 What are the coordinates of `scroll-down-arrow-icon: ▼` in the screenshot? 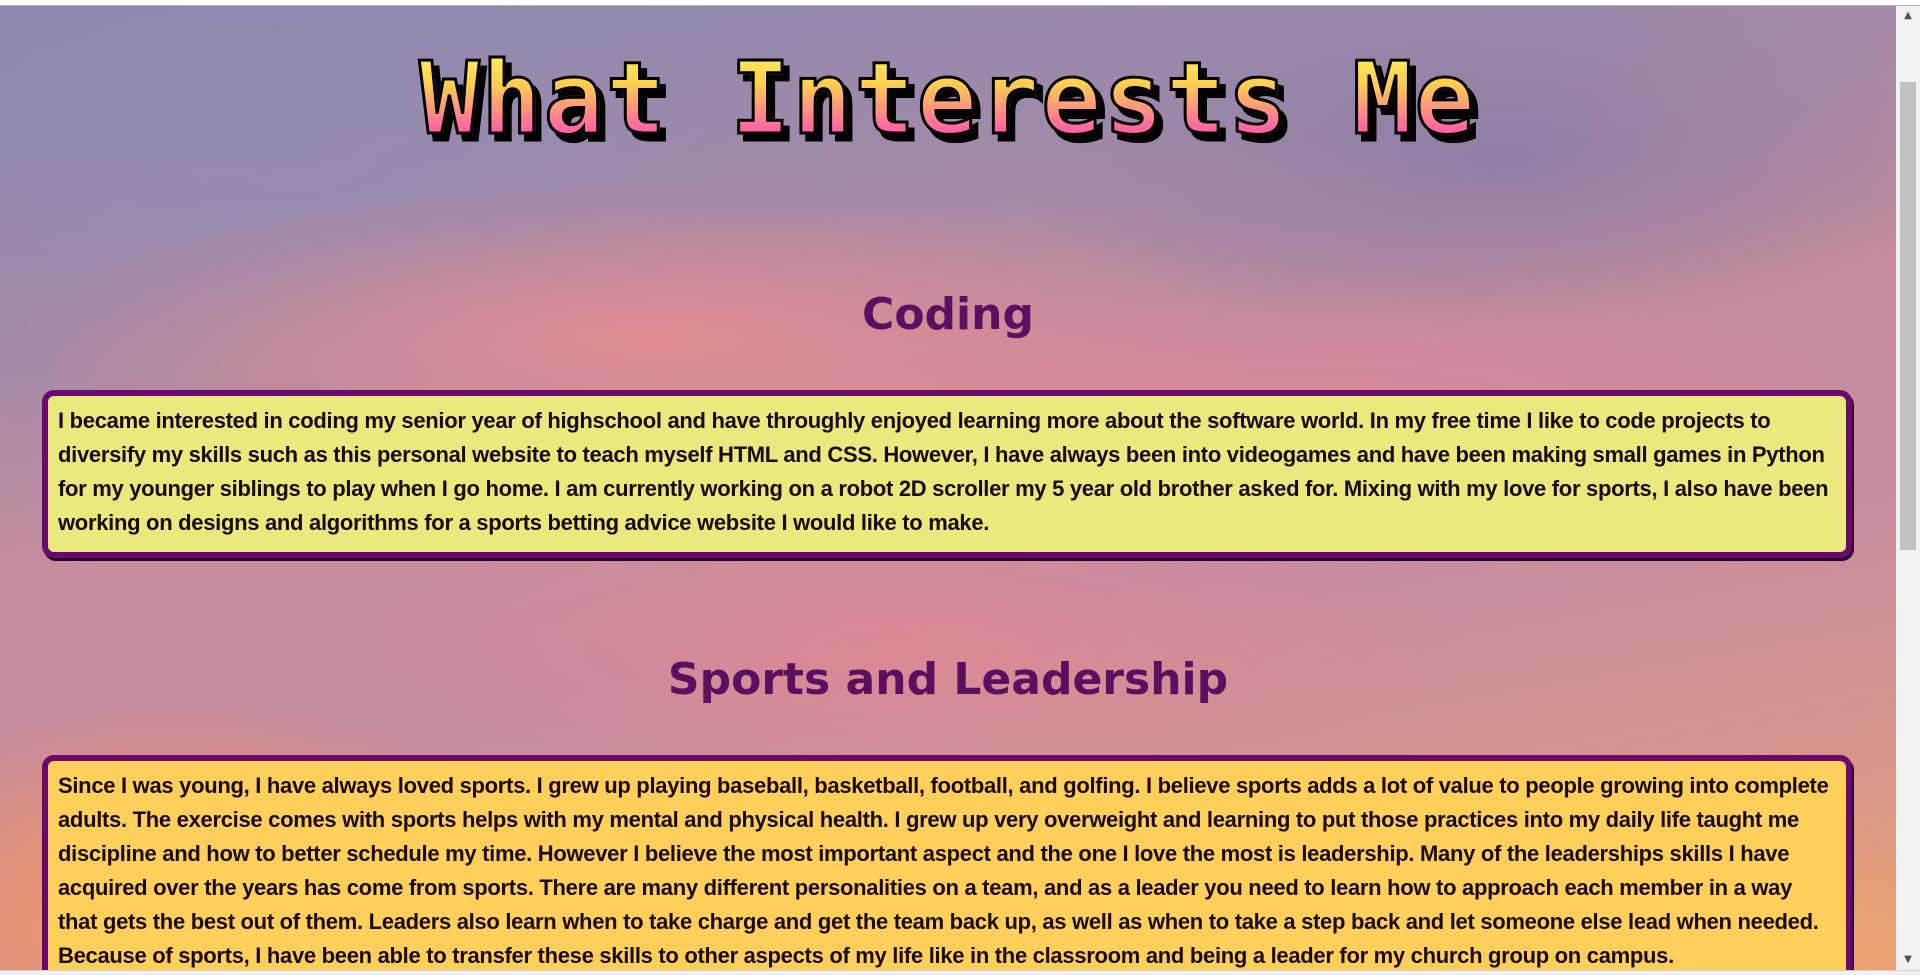 It's located at (1908, 960).